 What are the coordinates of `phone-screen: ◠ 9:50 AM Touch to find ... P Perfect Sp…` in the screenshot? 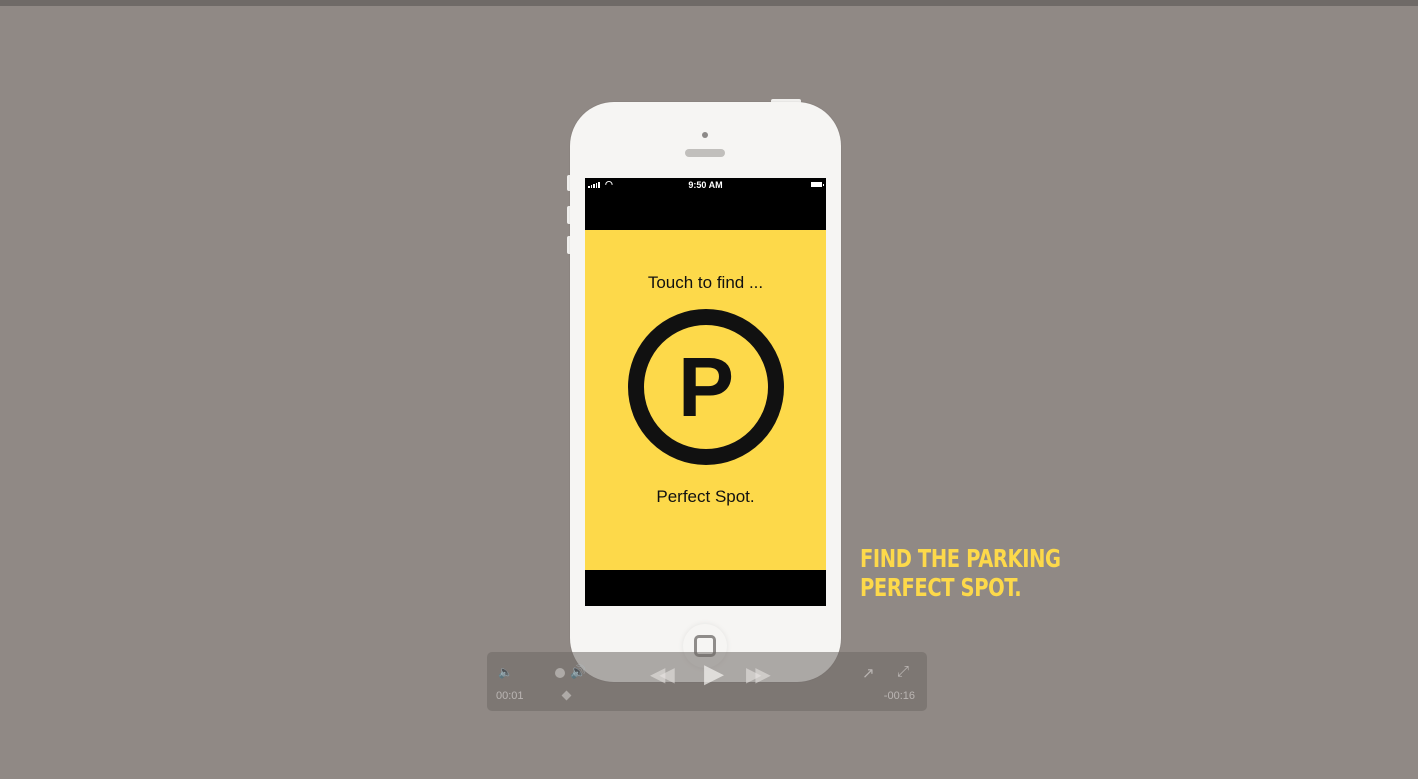 It's located at (705, 392).